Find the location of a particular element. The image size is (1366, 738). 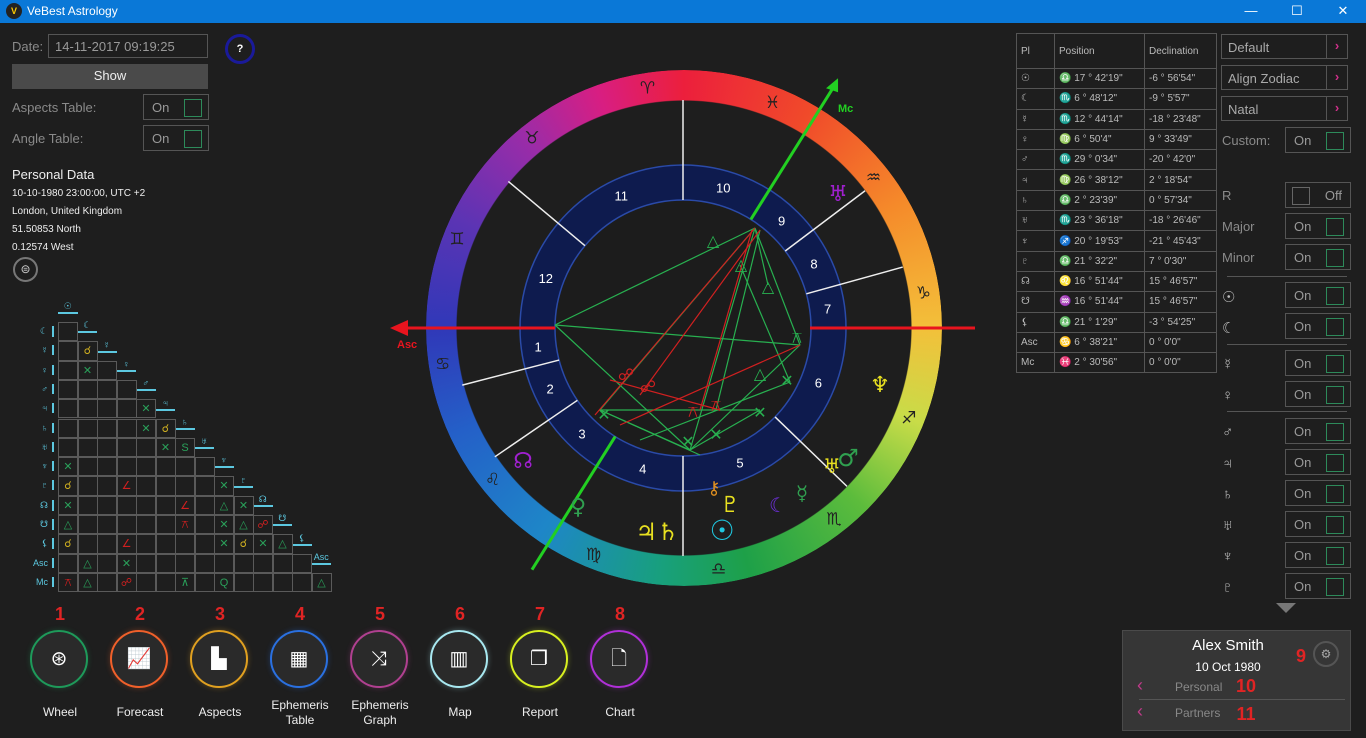

toggle-label: Minor is located at coordinates (1238, 257).